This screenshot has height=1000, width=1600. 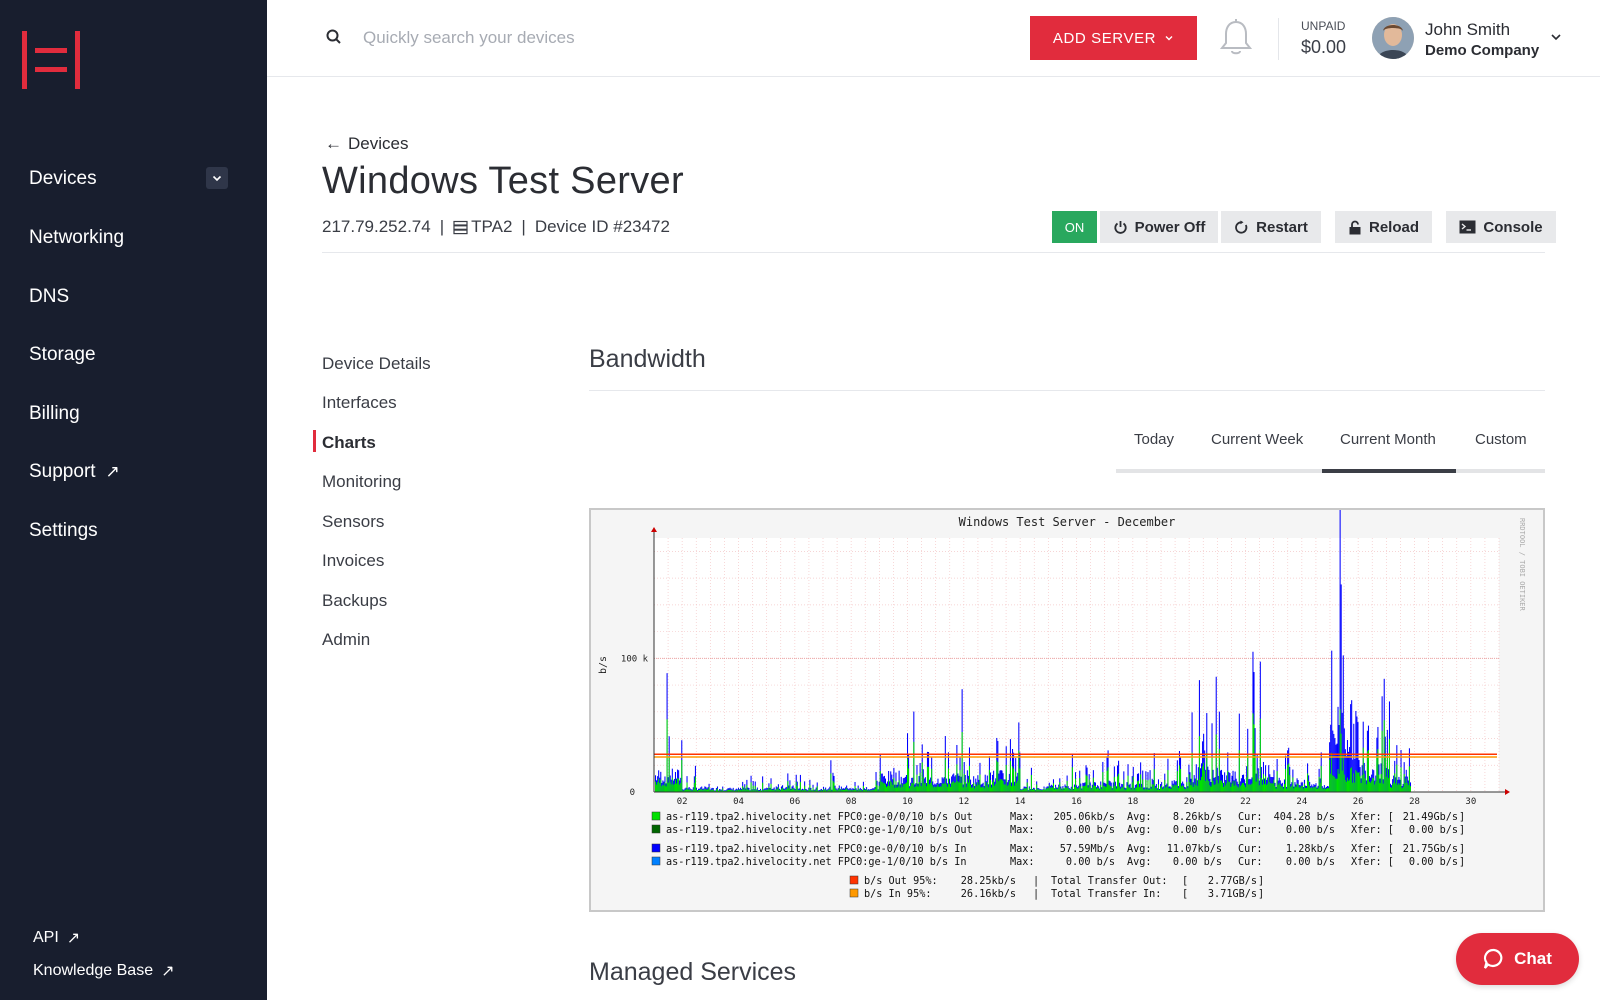 What do you see at coordinates (1501, 439) in the screenshot?
I see `tab-custom: Custom` at bounding box center [1501, 439].